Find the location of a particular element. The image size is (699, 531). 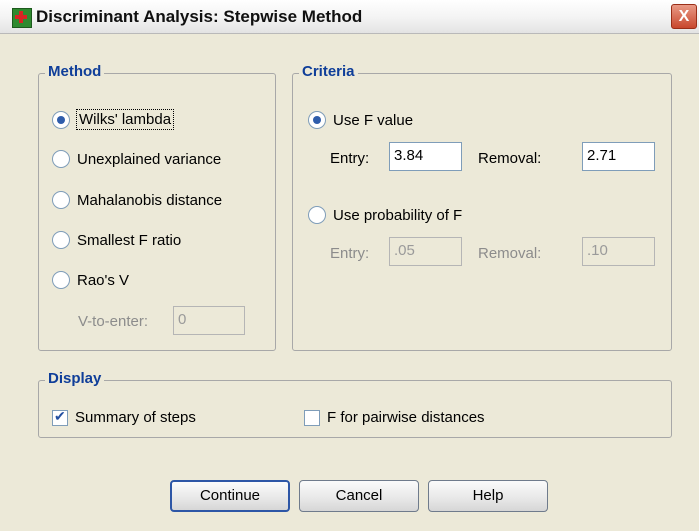

prob-entry-label: Entry: is located at coordinates (350, 253).